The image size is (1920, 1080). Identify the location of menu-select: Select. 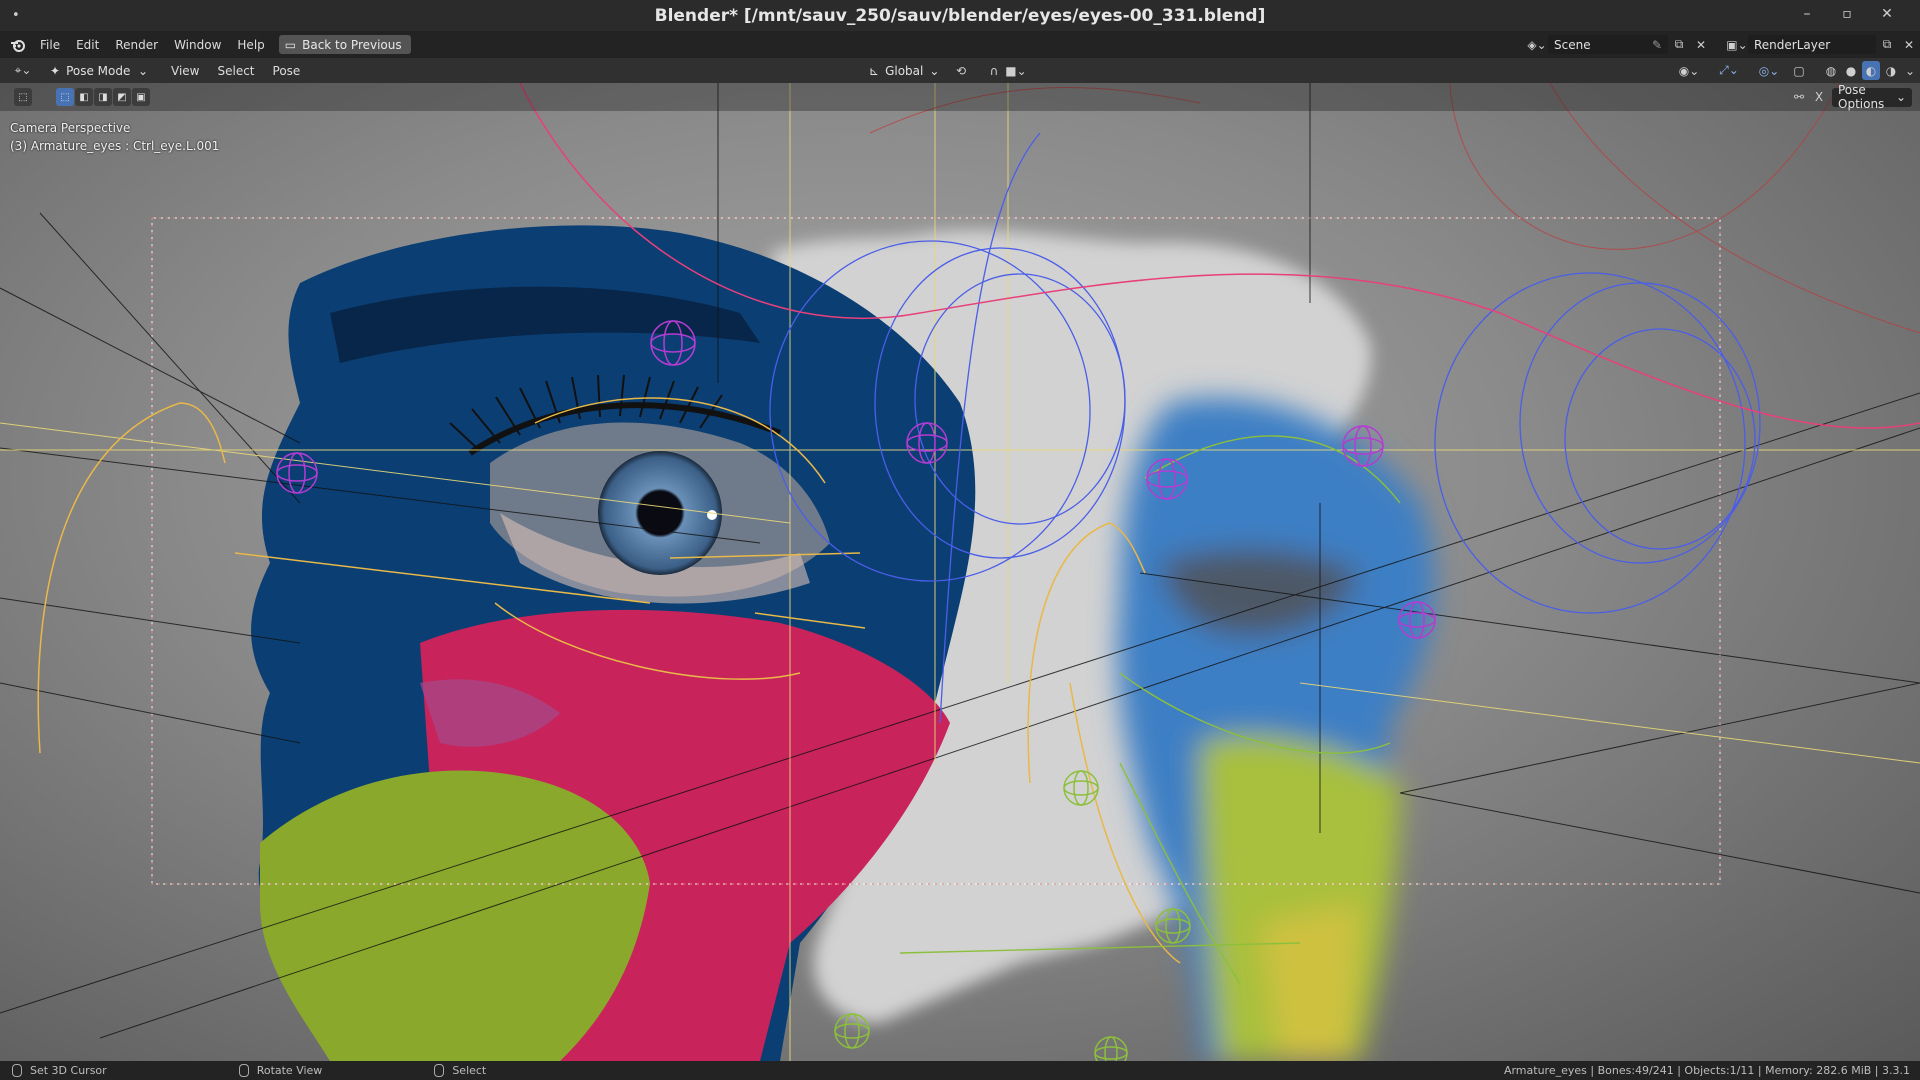
(235, 71).